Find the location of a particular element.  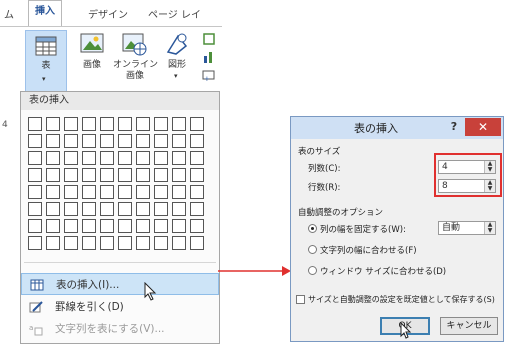

online-picture-button: オンライン 画像 is located at coordinates (135, 60).